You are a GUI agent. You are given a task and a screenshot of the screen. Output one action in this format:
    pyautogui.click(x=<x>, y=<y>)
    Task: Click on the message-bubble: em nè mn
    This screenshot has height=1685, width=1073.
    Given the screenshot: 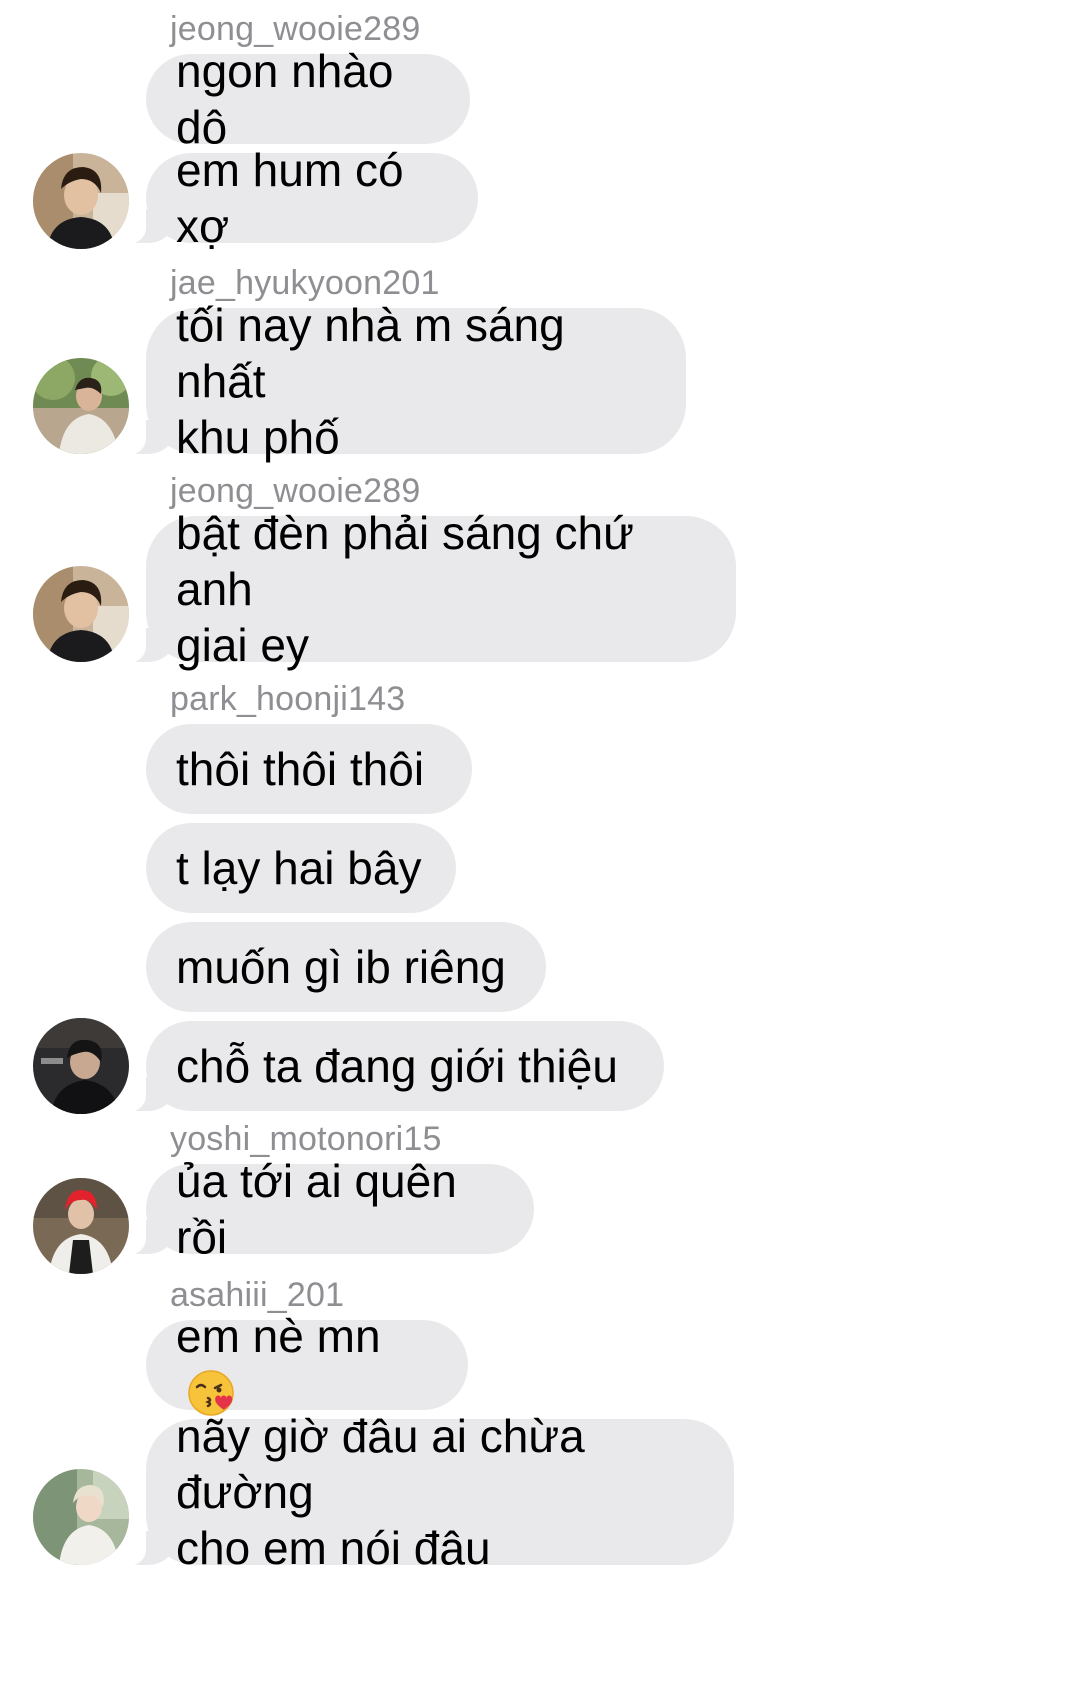 What is the action you would take?
    pyautogui.click(x=307, y=1363)
    